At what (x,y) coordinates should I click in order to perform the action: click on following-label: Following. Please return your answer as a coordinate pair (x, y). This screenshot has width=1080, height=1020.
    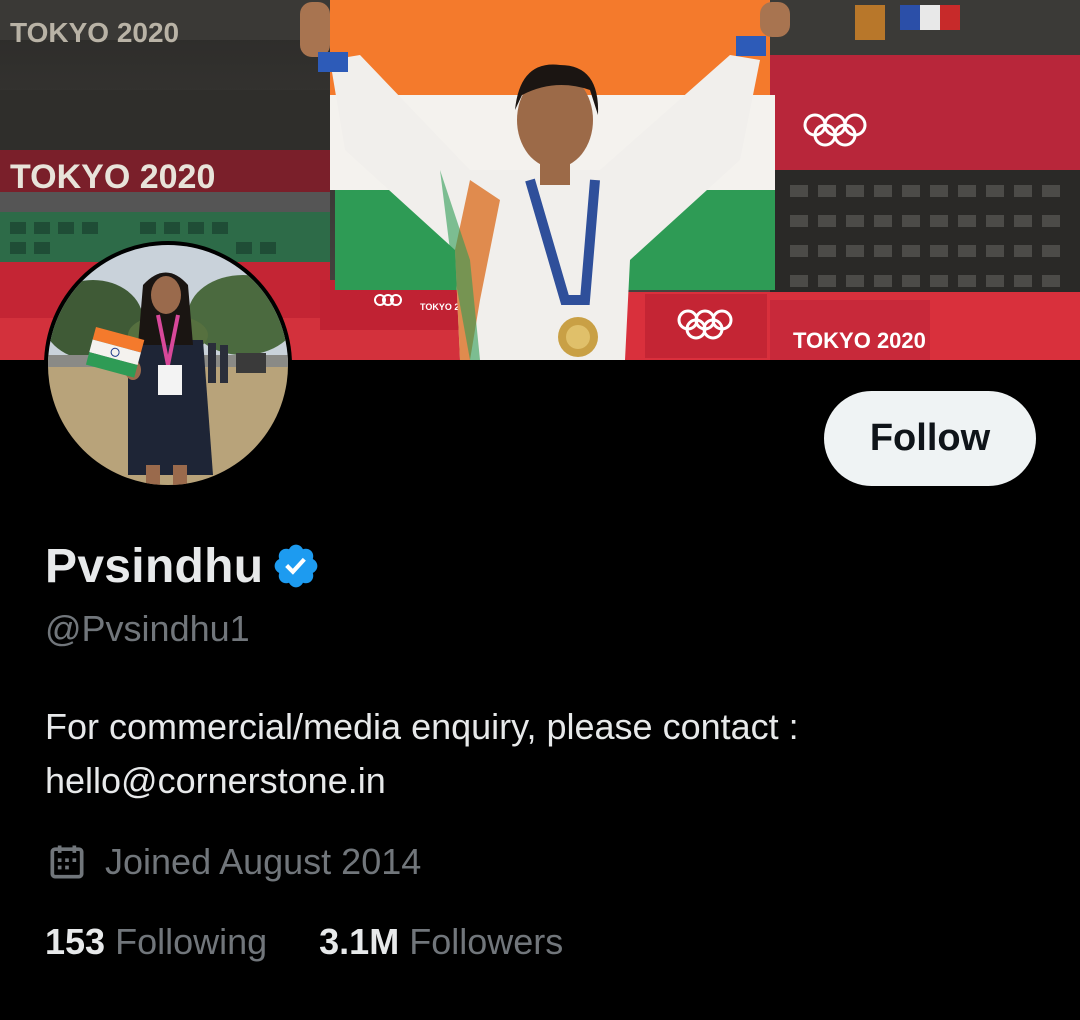
    Looking at the image, I should click on (191, 941).